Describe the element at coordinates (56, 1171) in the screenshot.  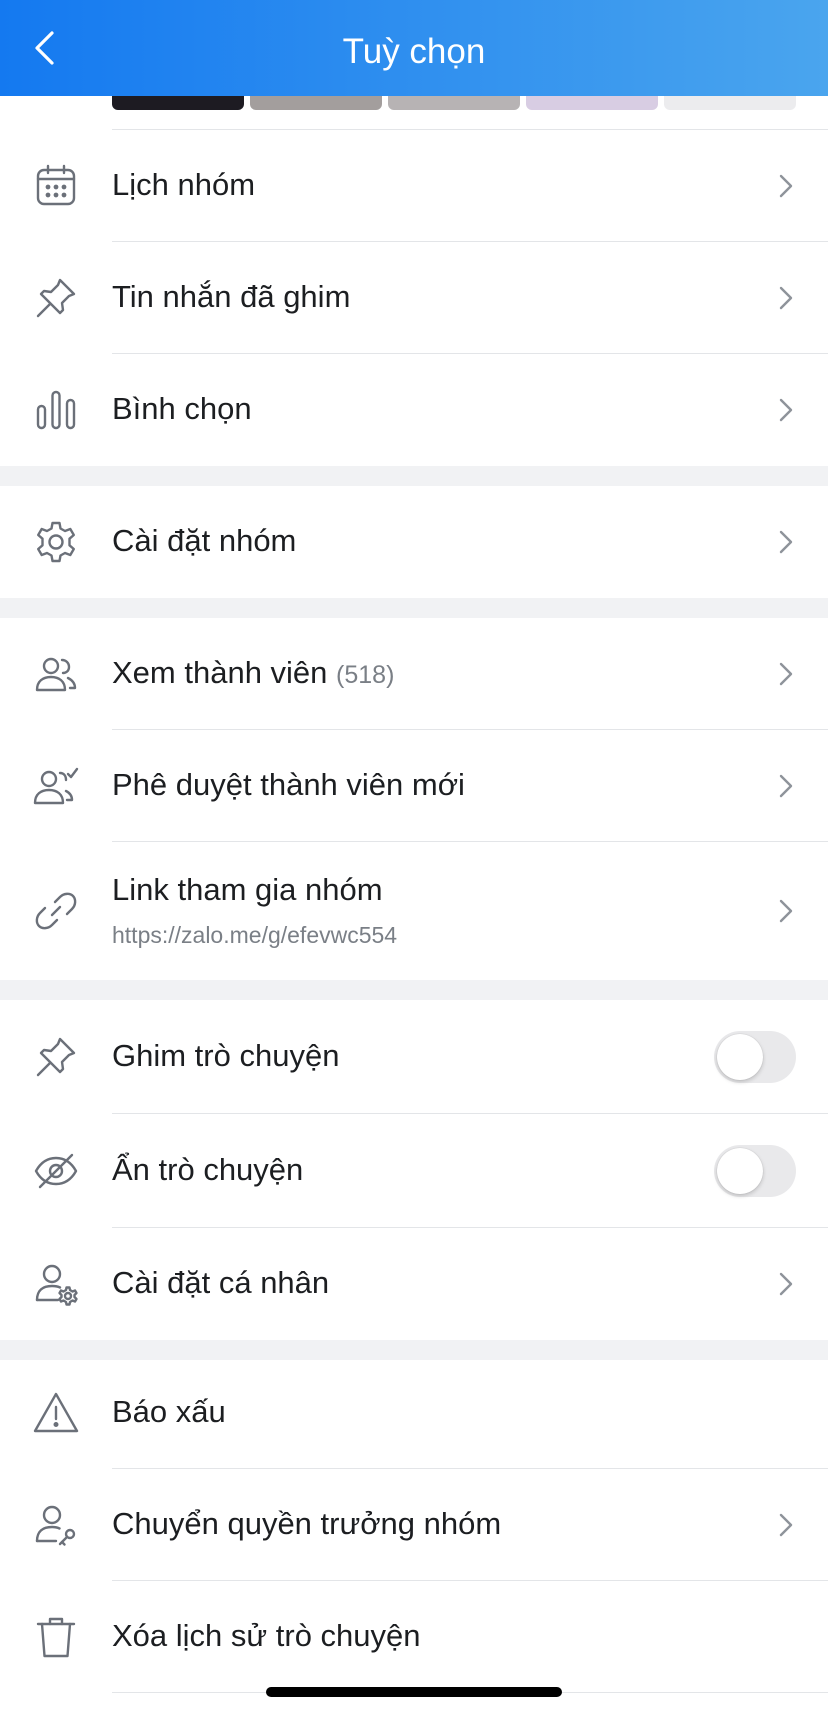
I see `eye-off-icon` at that location.